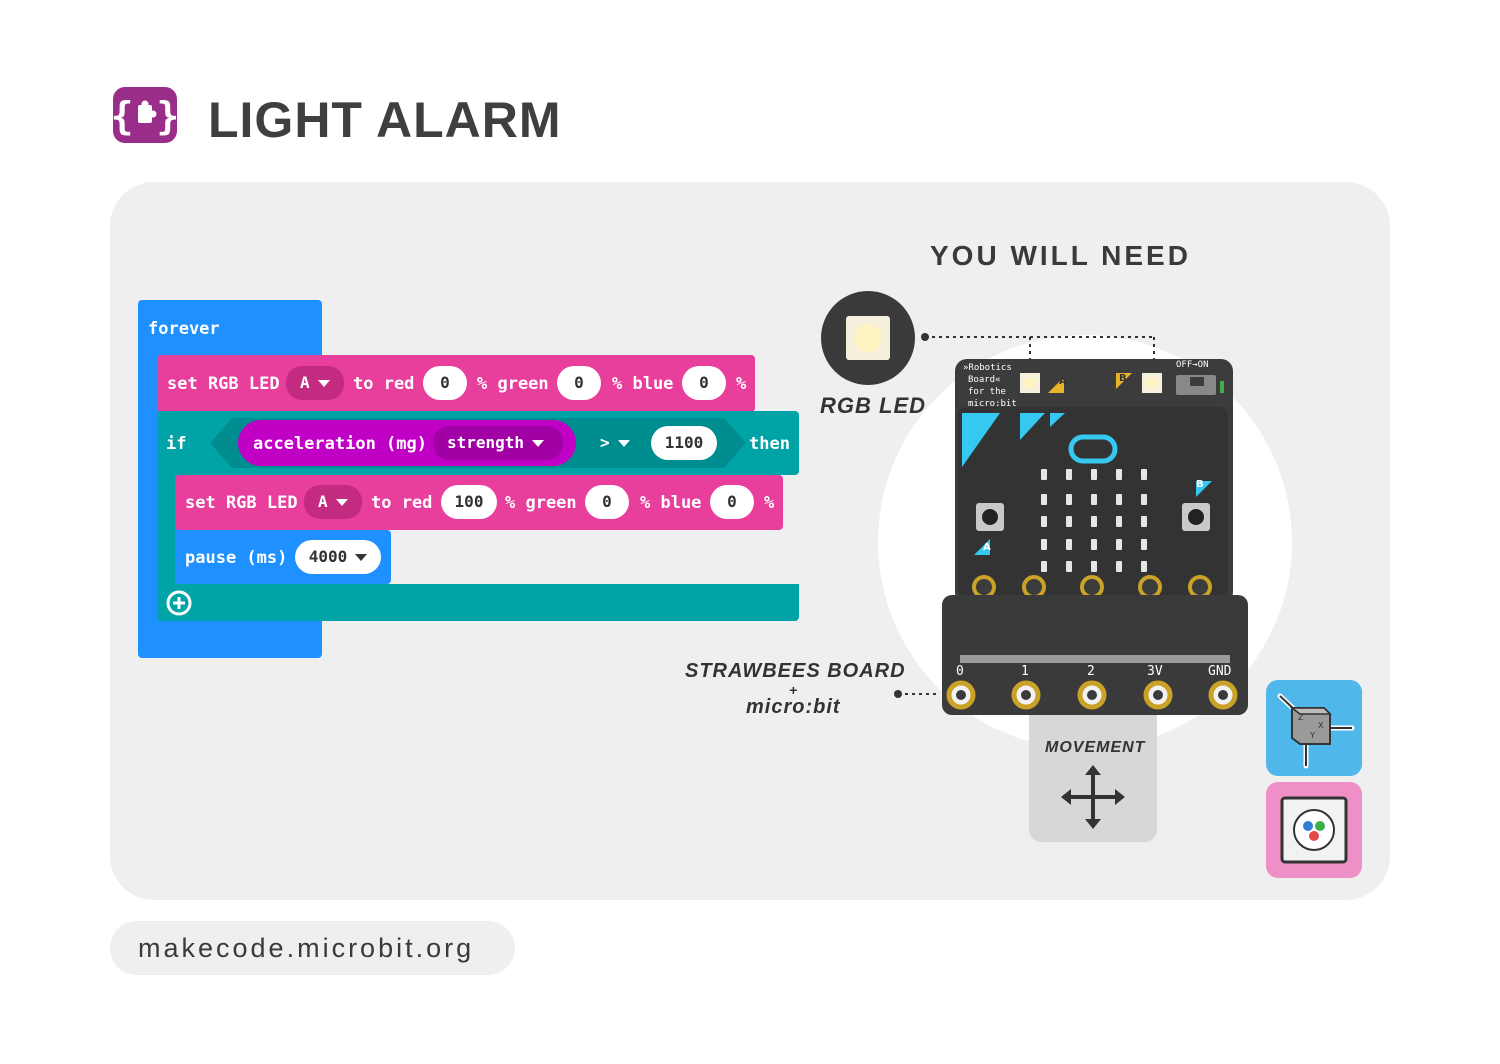 This screenshot has width=1500, height=1064. What do you see at coordinates (769, 444) in the screenshot?
I see `then-label: then` at bounding box center [769, 444].